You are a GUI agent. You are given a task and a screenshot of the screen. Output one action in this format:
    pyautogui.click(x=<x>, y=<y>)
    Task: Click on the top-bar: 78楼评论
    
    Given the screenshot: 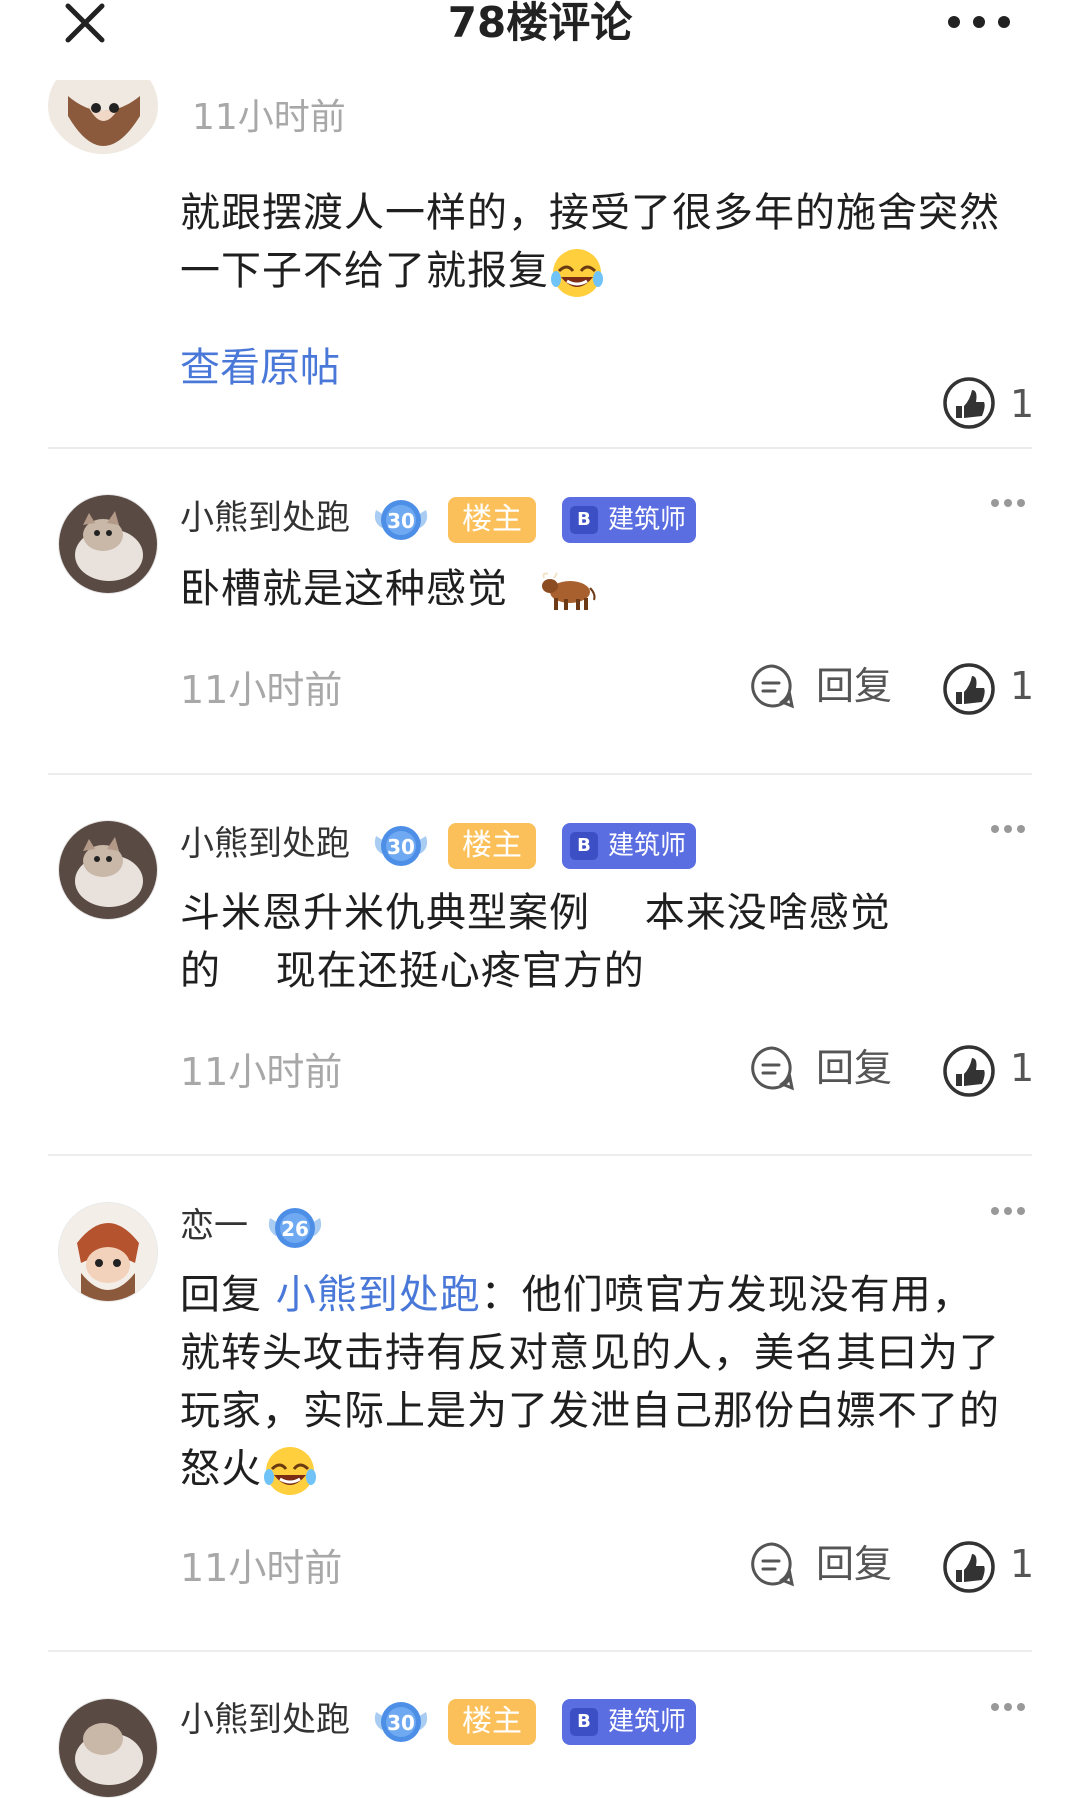 What is the action you would take?
    pyautogui.click(x=540, y=40)
    